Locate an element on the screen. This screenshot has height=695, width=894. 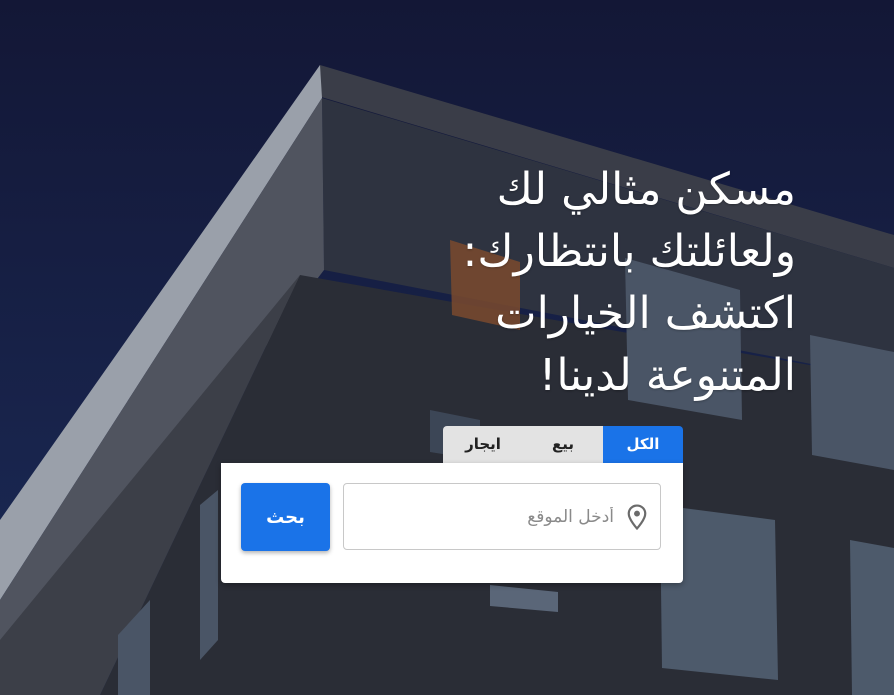
headline-line: مسكن مثالي لك is located at coordinates (646, 190).